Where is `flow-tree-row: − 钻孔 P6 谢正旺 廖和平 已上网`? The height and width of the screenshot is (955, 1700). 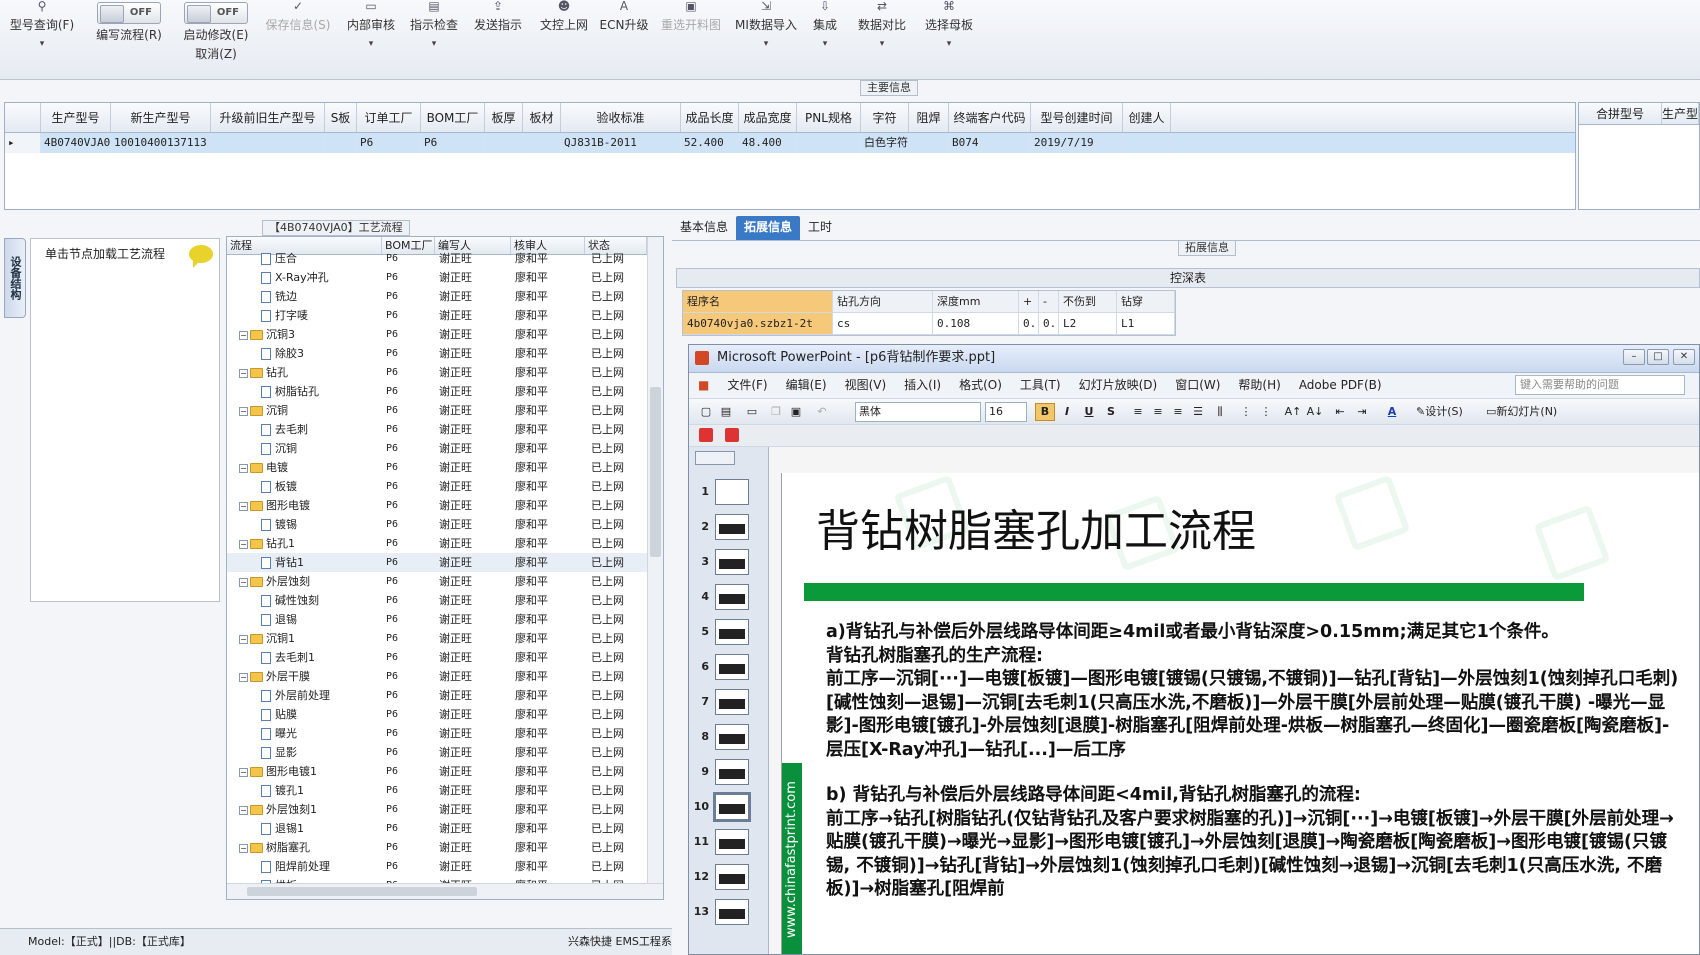 flow-tree-row: − 钻孔 P6 谢正旺 廖和平 已上网 is located at coordinates (445, 372).